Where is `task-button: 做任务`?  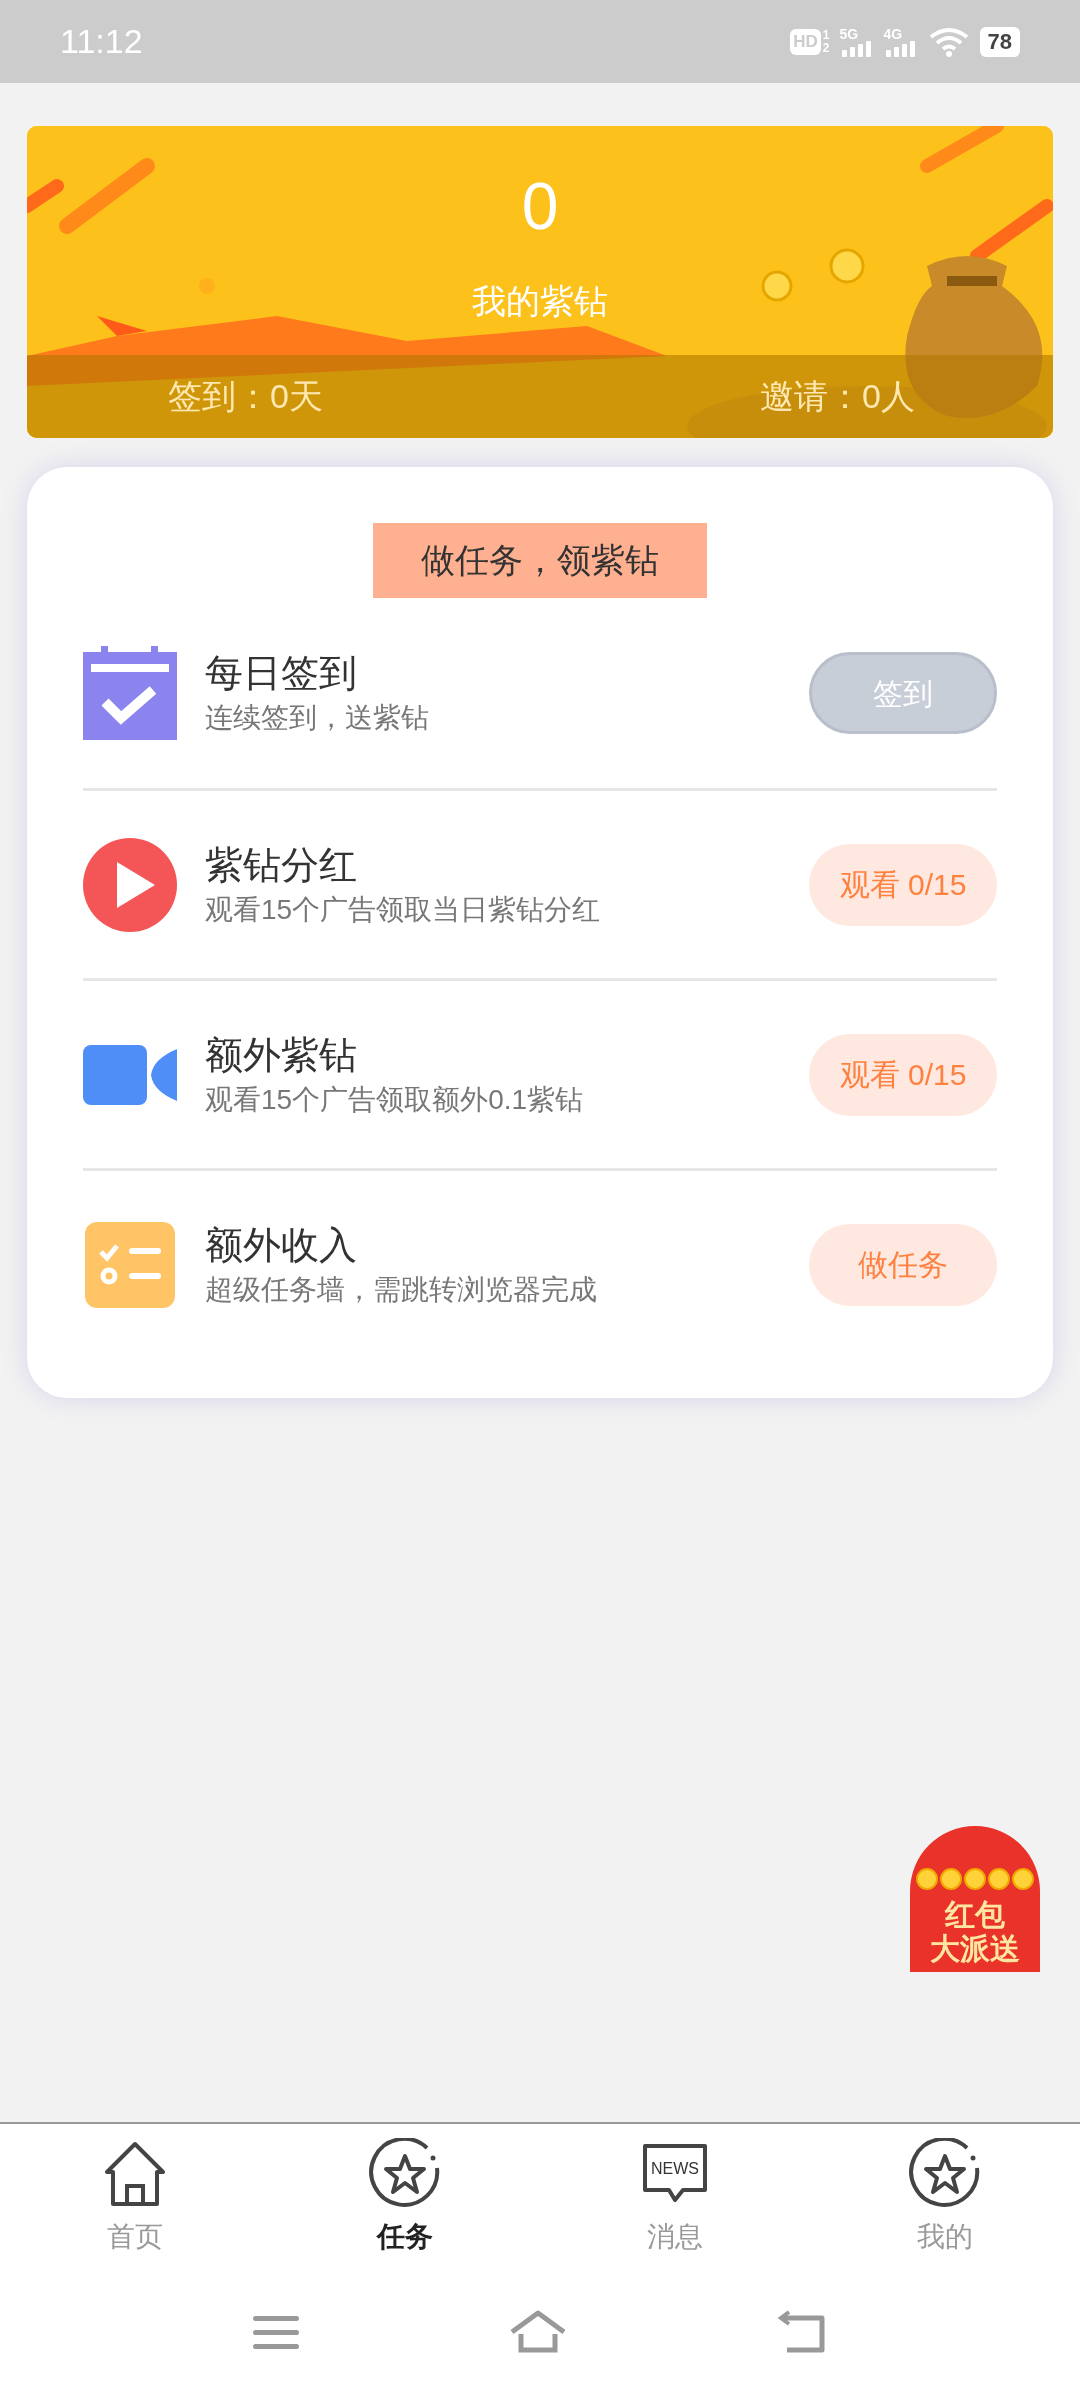 task-button: 做任务 is located at coordinates (903, 1264).